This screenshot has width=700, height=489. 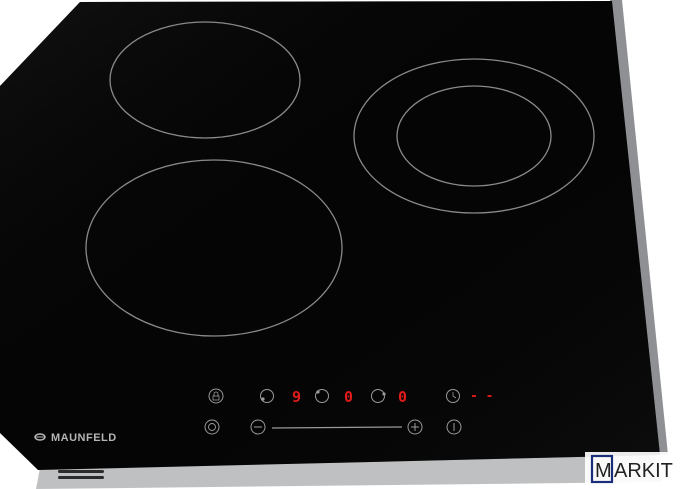 I want to click on zone-right-display: 0, so click(x=402, y=397).